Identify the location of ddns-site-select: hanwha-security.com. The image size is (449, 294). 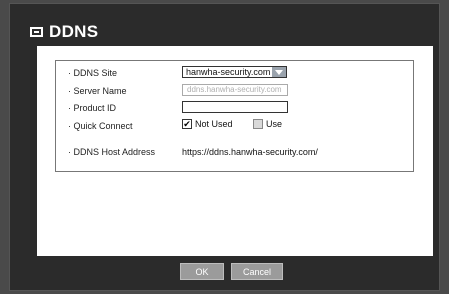
(234, 72).